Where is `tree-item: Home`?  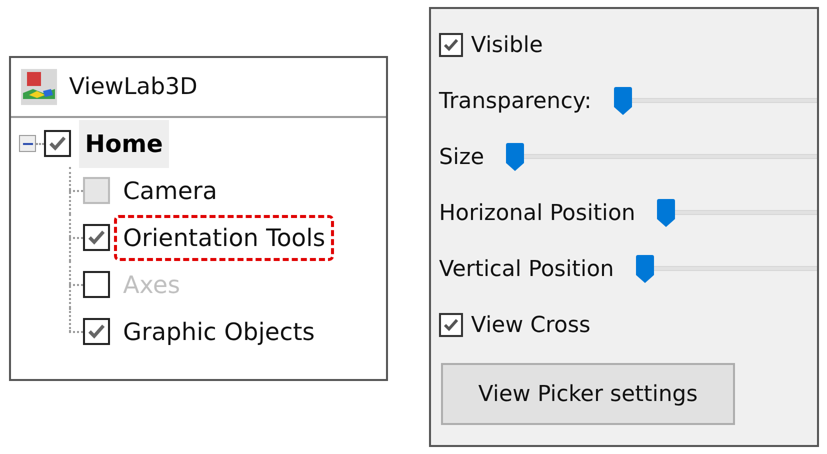 tree-item: Home is located at coordinates (124, 144).